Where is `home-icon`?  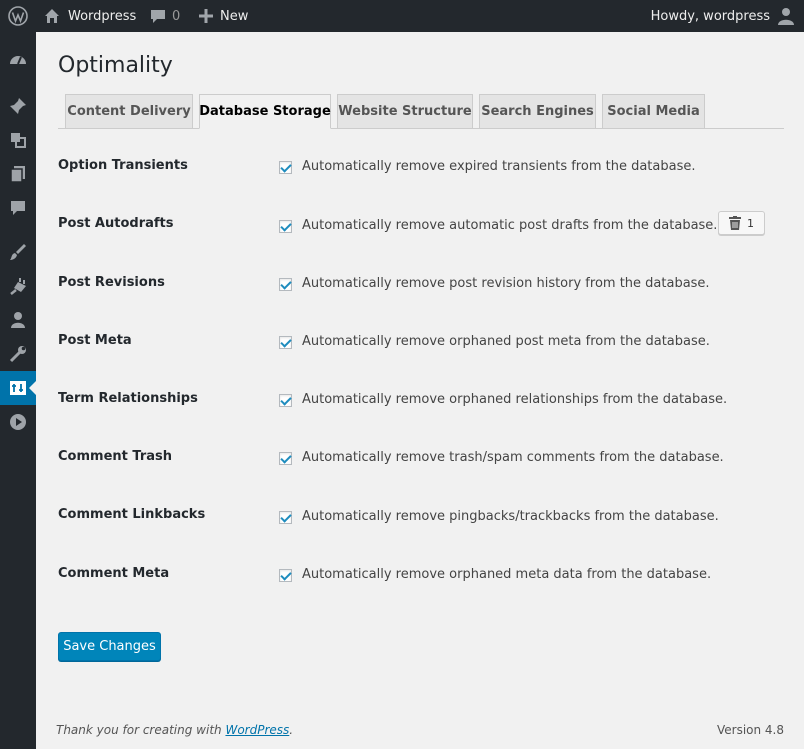
home-icon is located at coordinates (52, 16).